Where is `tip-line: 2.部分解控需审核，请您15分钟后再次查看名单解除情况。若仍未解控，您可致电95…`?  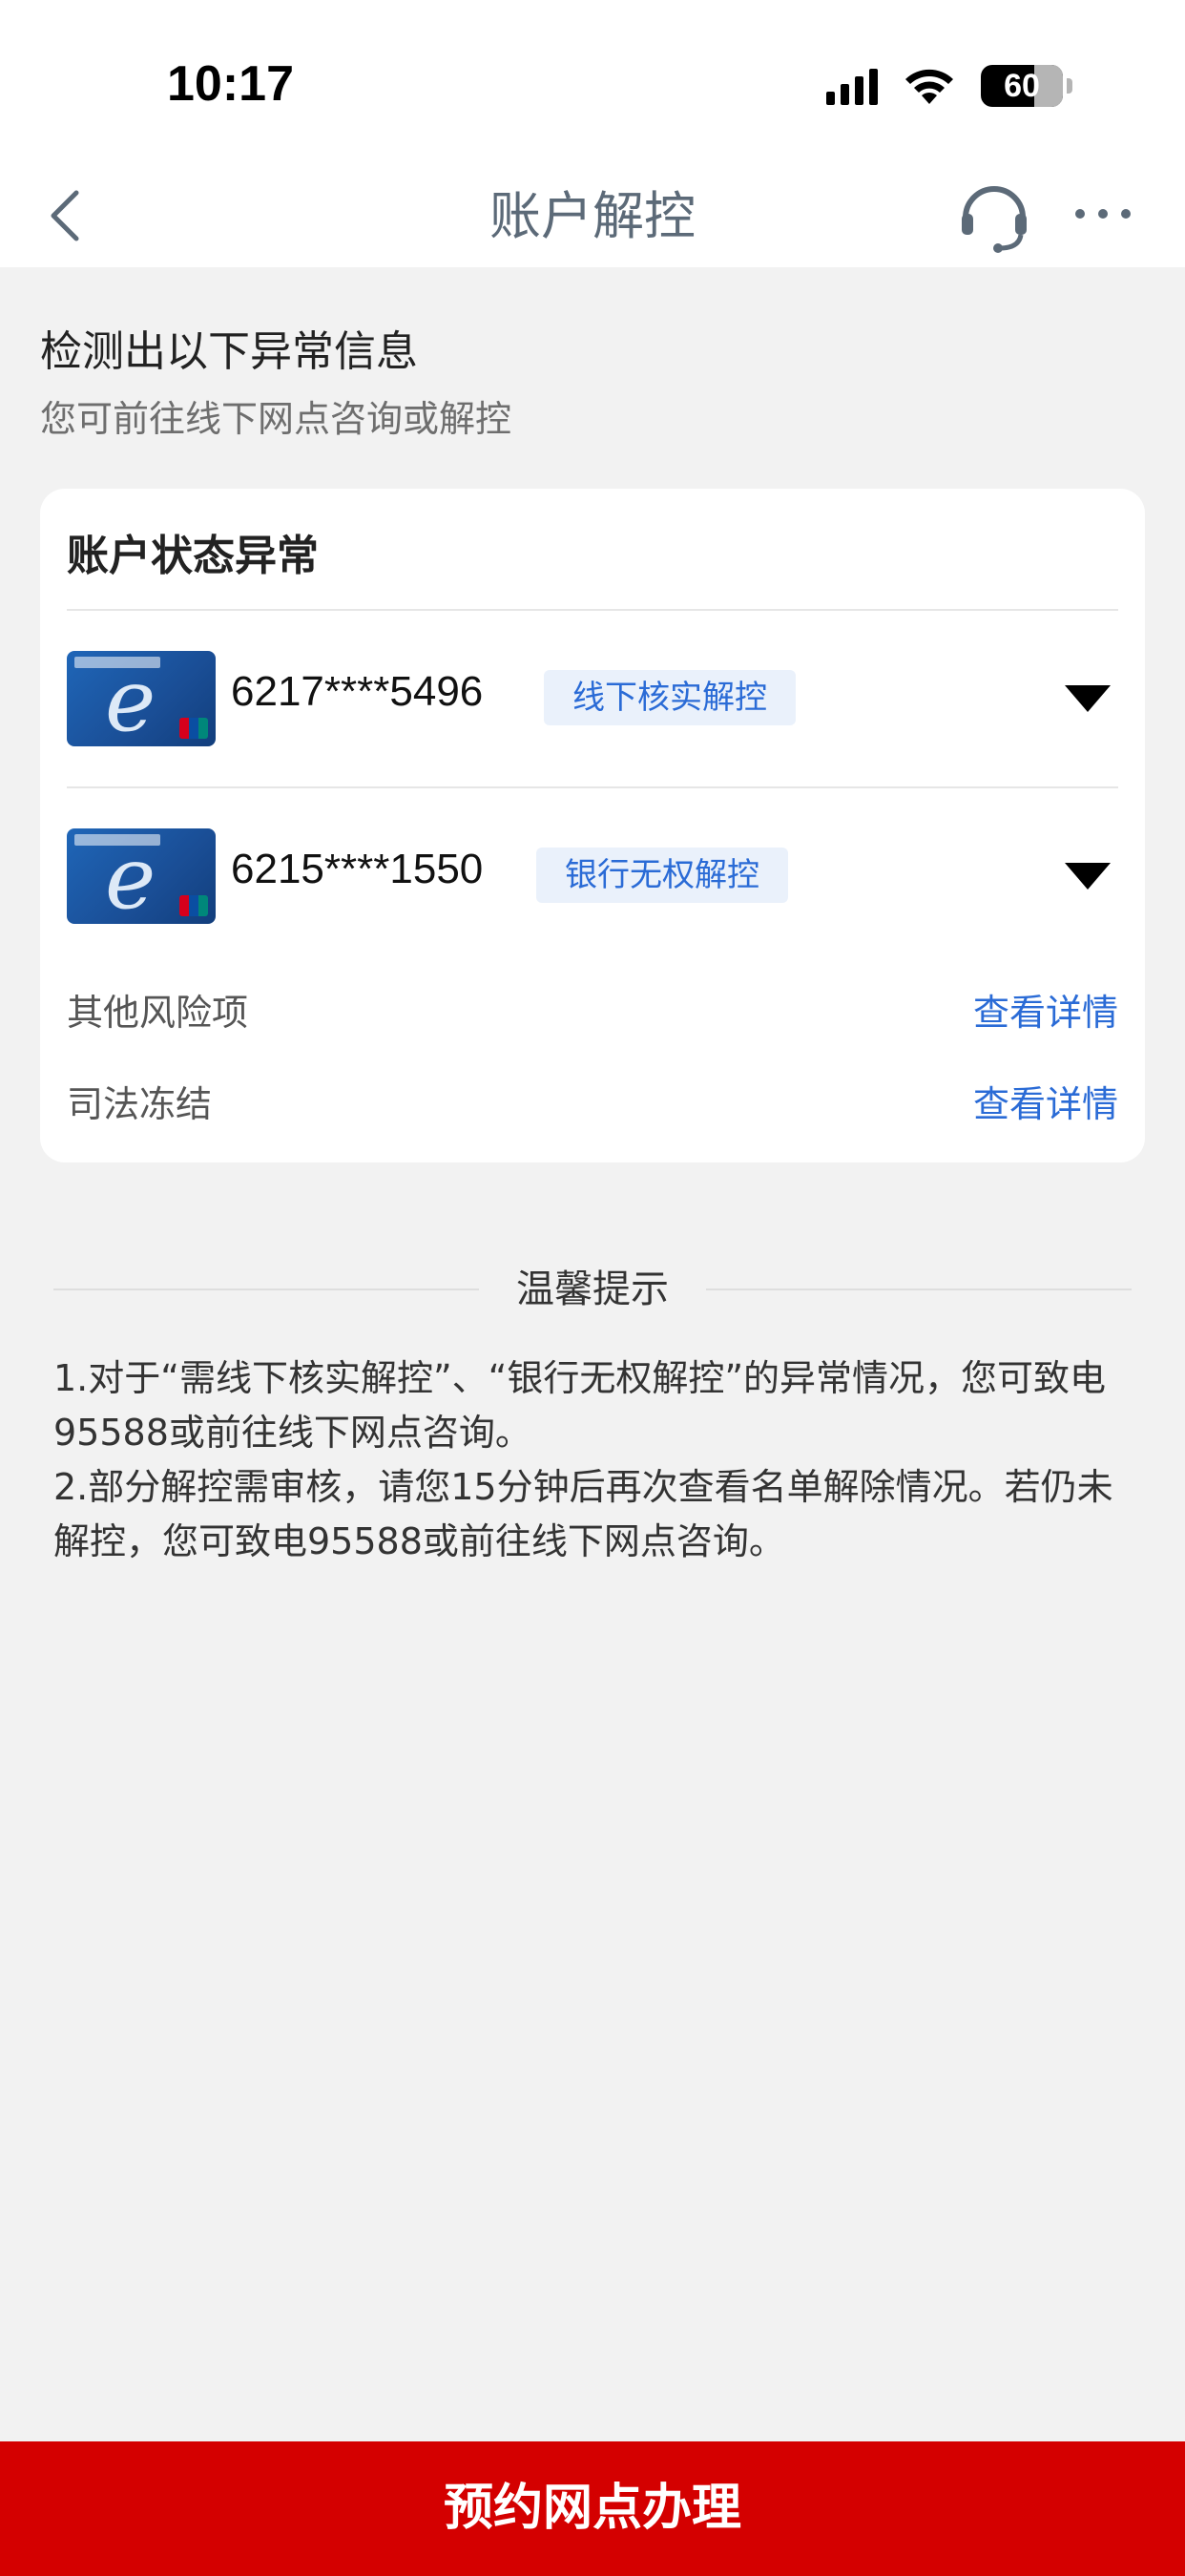 tip-line: 2.部分解控需审核，请您15分钟后再次查看名单解除情况。若仍未解控，您可致电95… is located at coordinates (583, 1514).